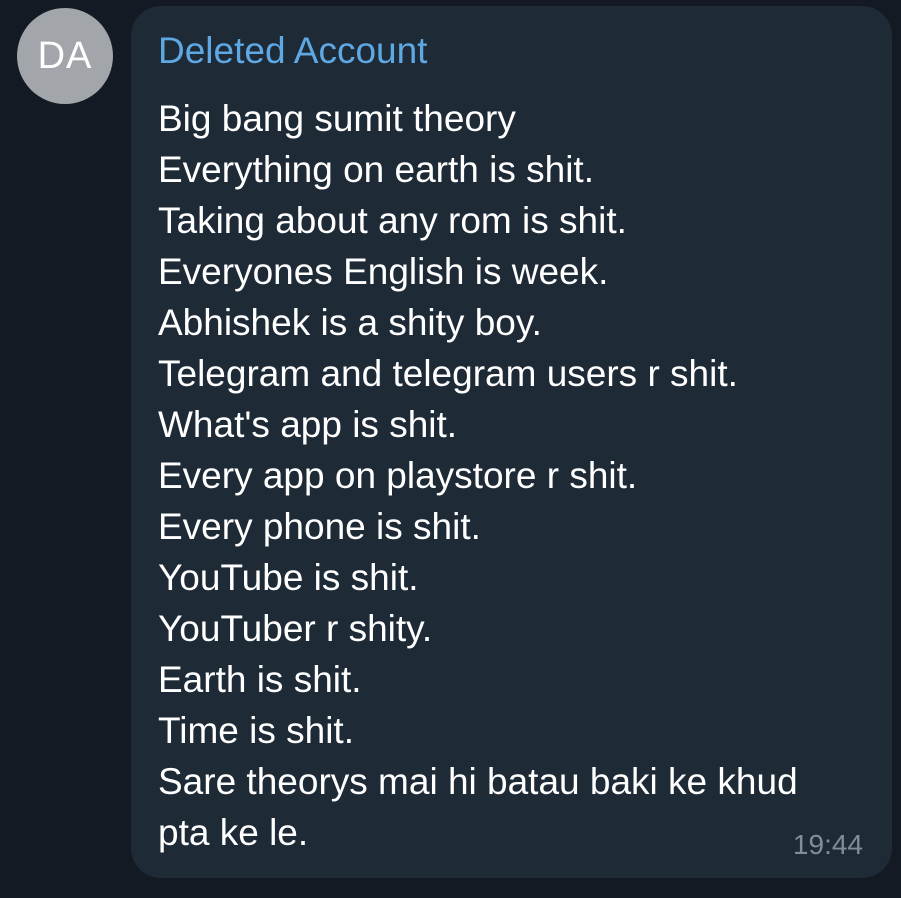 Image resolution: width=901 pixels, height=898 pixels. Describe the element at coordinates (392, 220) in the screenshot. I see `message-line: Taking about any rom is shit.` at that location.